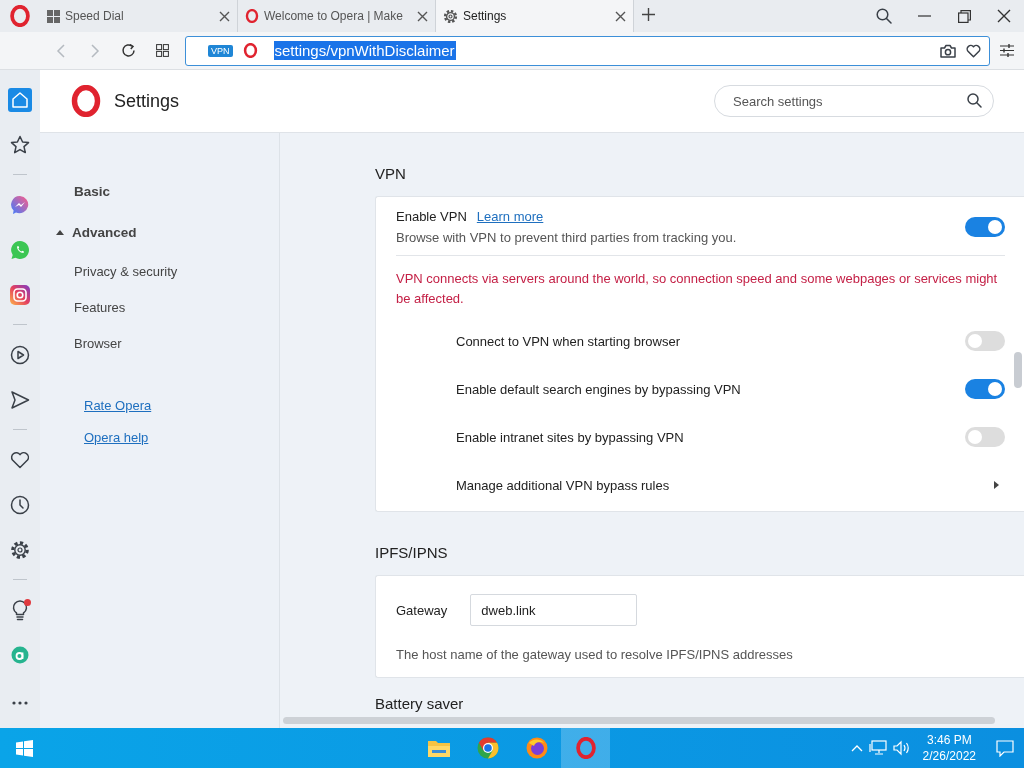 The width and height of the screenshot is (1024, 768). What do you see at coordinates (697, 289) in the screenshot?
I see `warning-text: VPN connects via servers around the world, so connection speed and some webpages or services might be affected.` at bounding box center [697, 289].